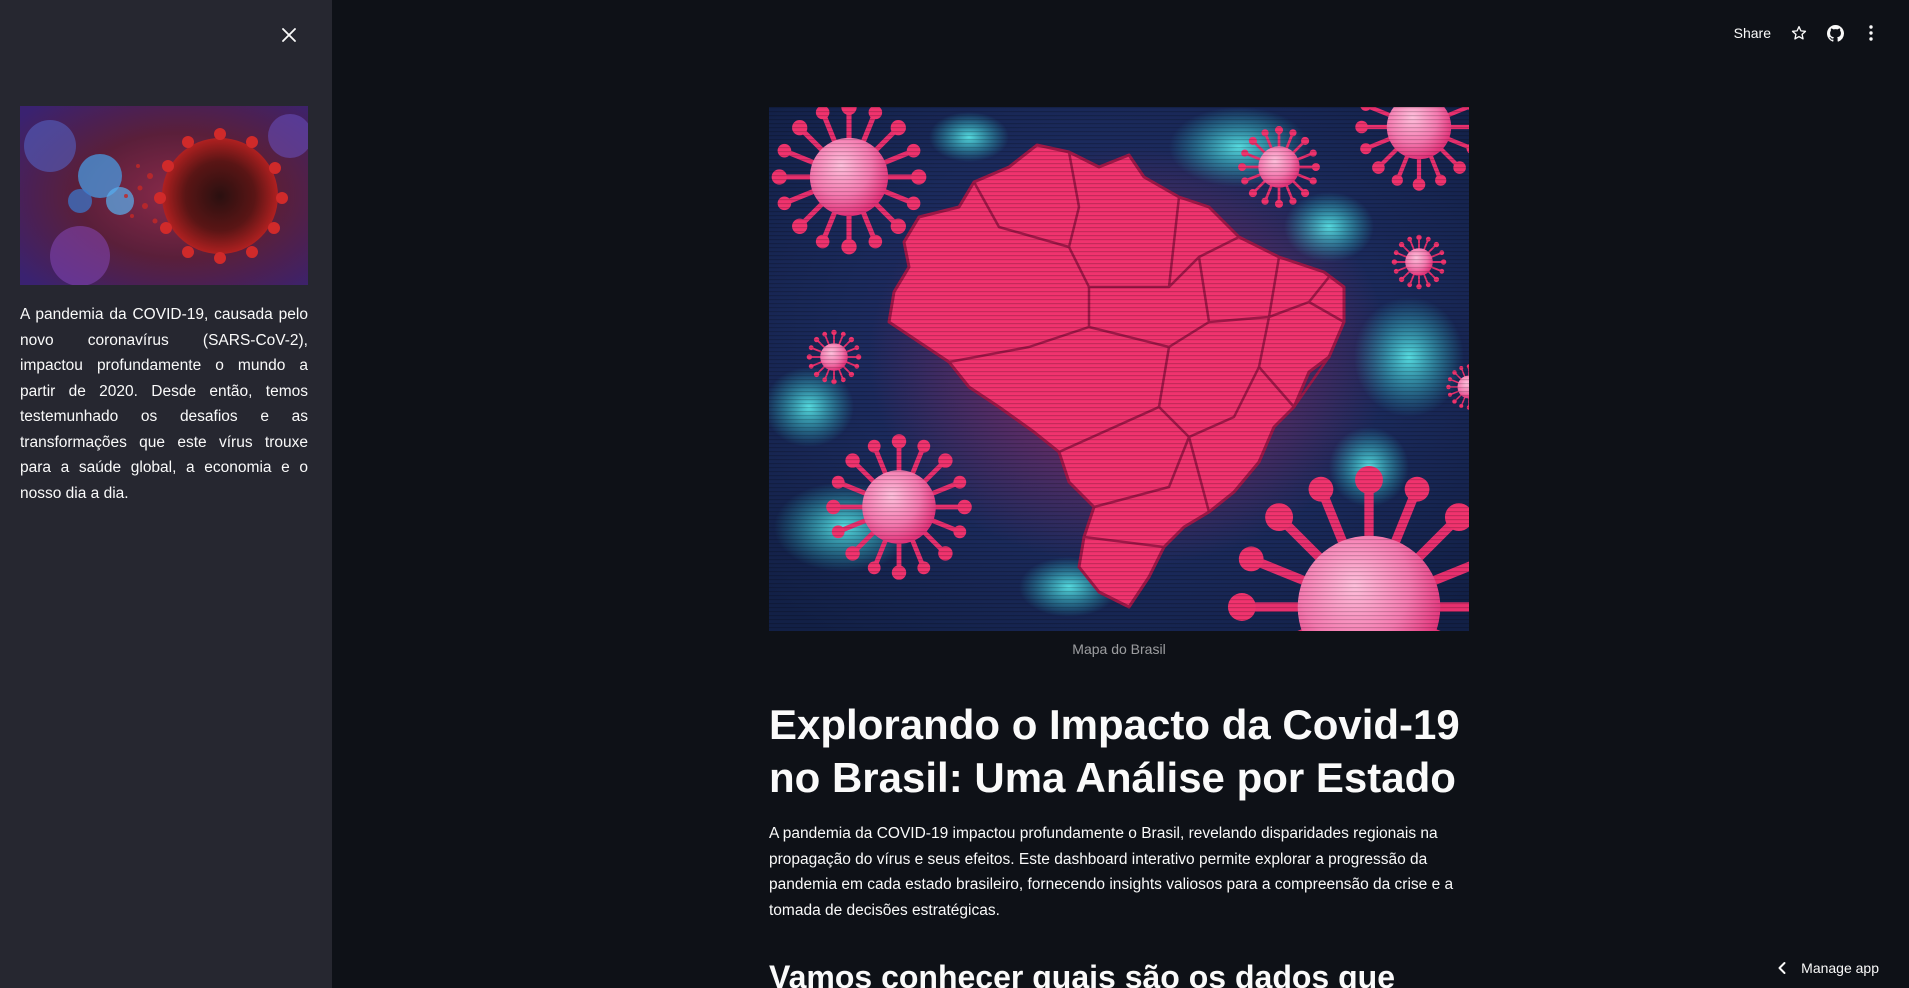 This screenshot has width=1909, height=988. What do you see at coordinates (1752, 33) in the screenshot?
I see `share-button: Share` at bounding box center [1752, 33].